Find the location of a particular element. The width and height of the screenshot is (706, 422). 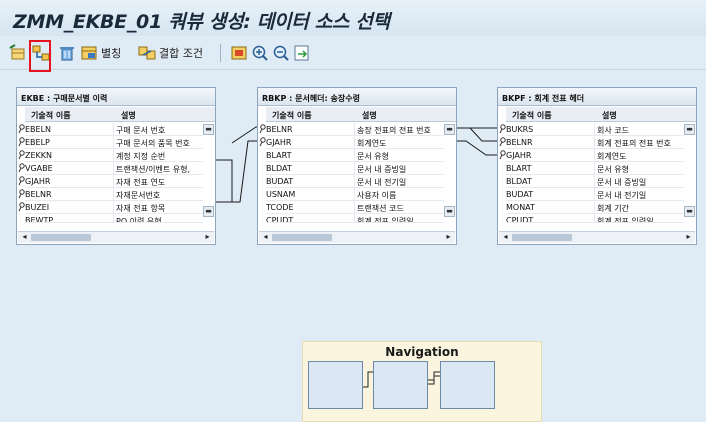

table-row: GJAHR 자재 전표 연도 is located at coordinates (116, 181).